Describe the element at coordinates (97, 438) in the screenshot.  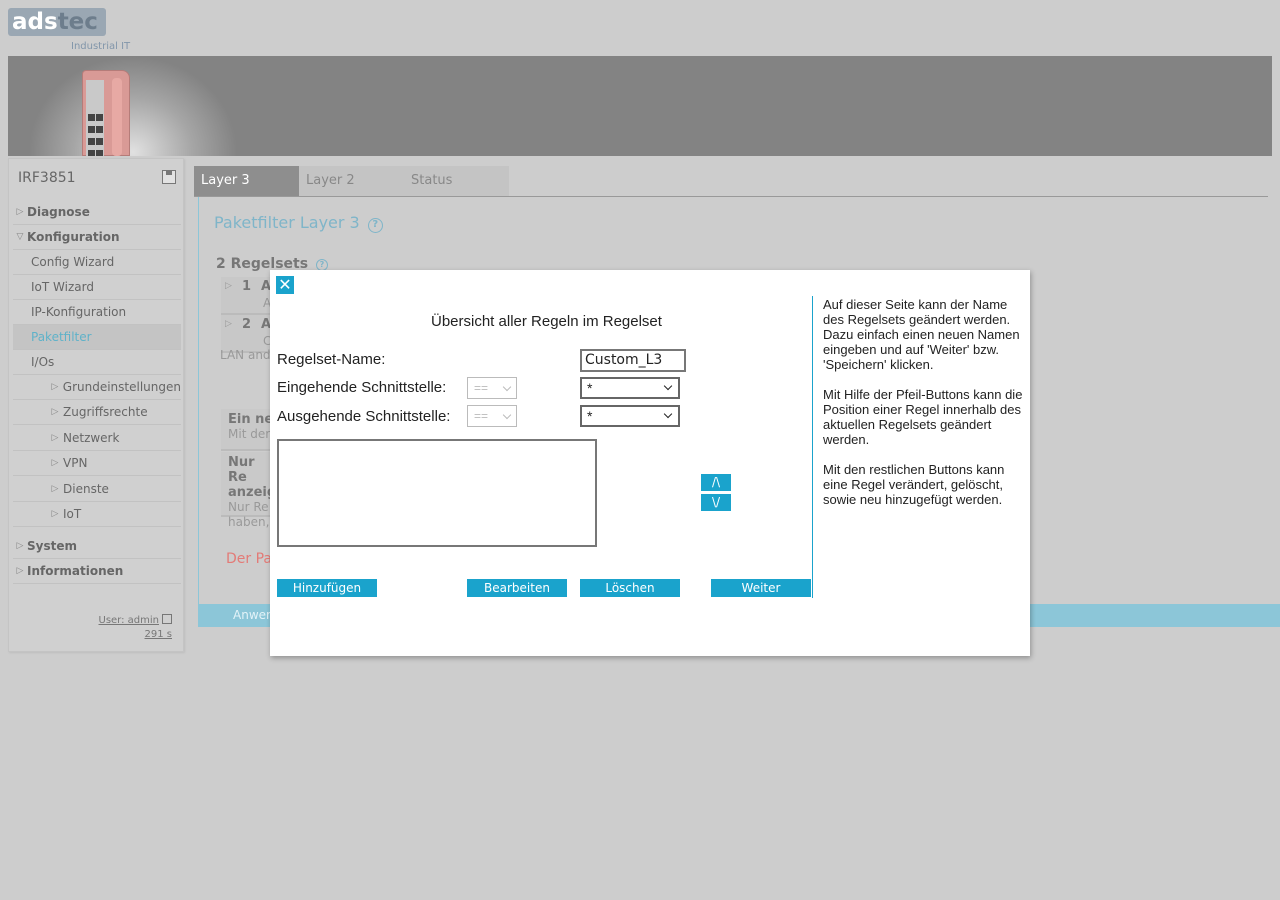
I see `sidebar-item-netzwerk: ▷ Netzwerk` at that location.